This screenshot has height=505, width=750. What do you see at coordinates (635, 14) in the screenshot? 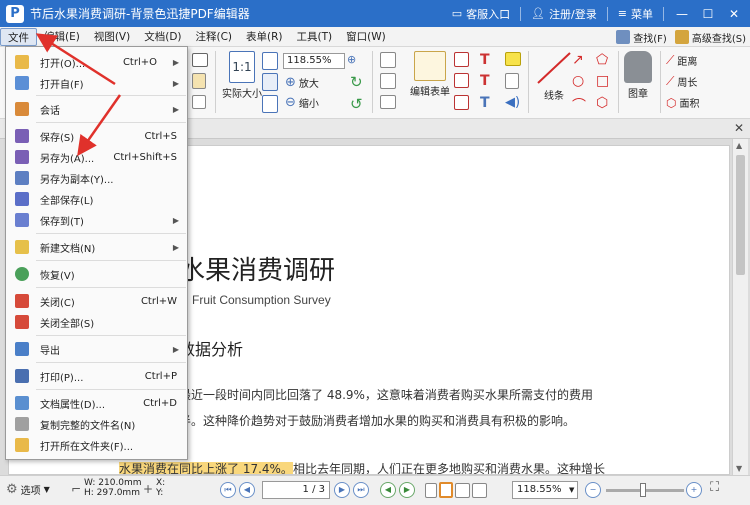
I see `menu-button: ≡ 菜单` at bounding box center [635, 14].